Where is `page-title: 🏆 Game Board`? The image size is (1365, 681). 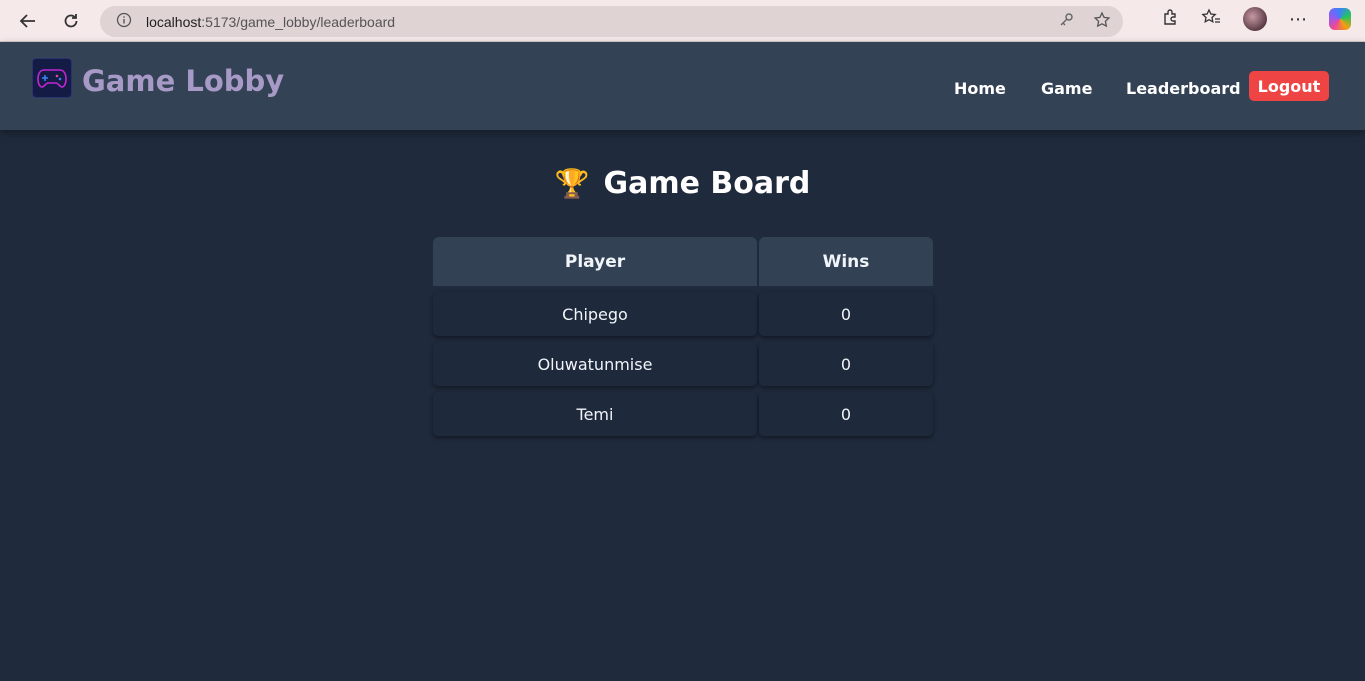
page-title: 🏆 Game Board is located at coordinates (683, 183).